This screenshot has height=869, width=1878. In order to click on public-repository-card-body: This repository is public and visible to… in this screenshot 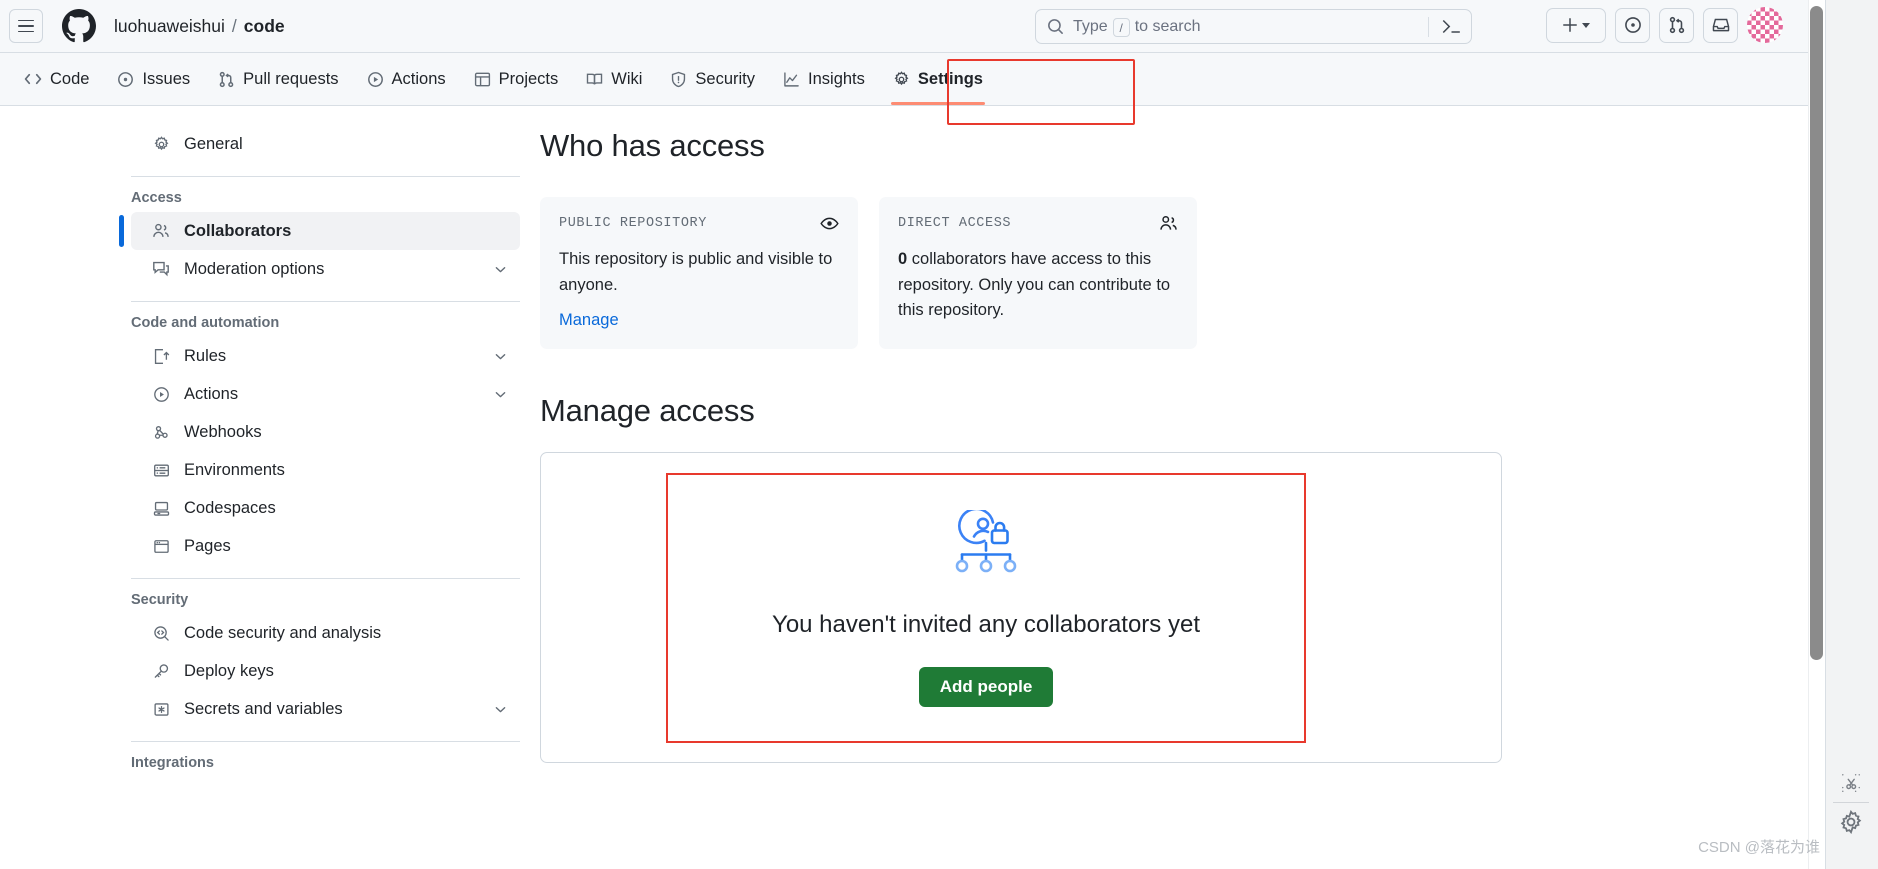, I will do `click(696, 272)`.